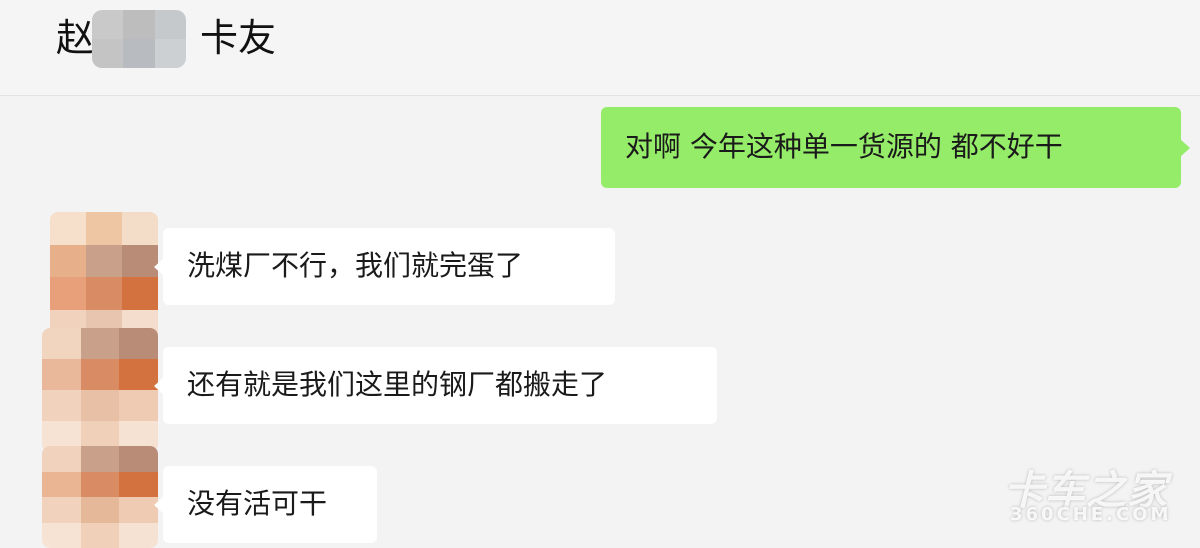 This screenshot has width=1200, height=548. I want to click on sent-message-bubble: 对啊 今年这种单一货源的 都不好干, so click(895, 147).